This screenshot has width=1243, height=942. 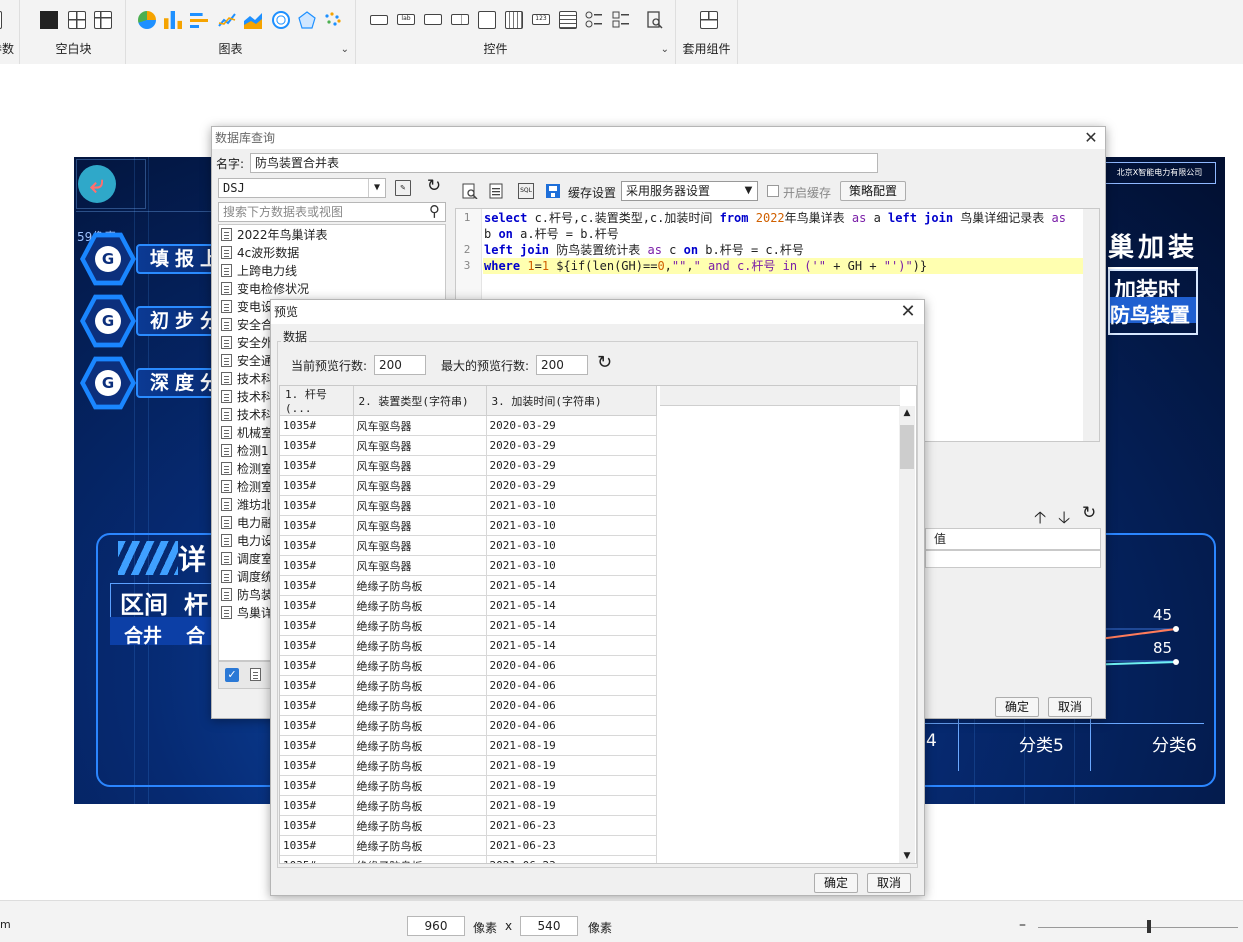 What do you see at coordinates (470, 191) in the screenshot?
I see `preview-icon` at bounding box center [470, 191].